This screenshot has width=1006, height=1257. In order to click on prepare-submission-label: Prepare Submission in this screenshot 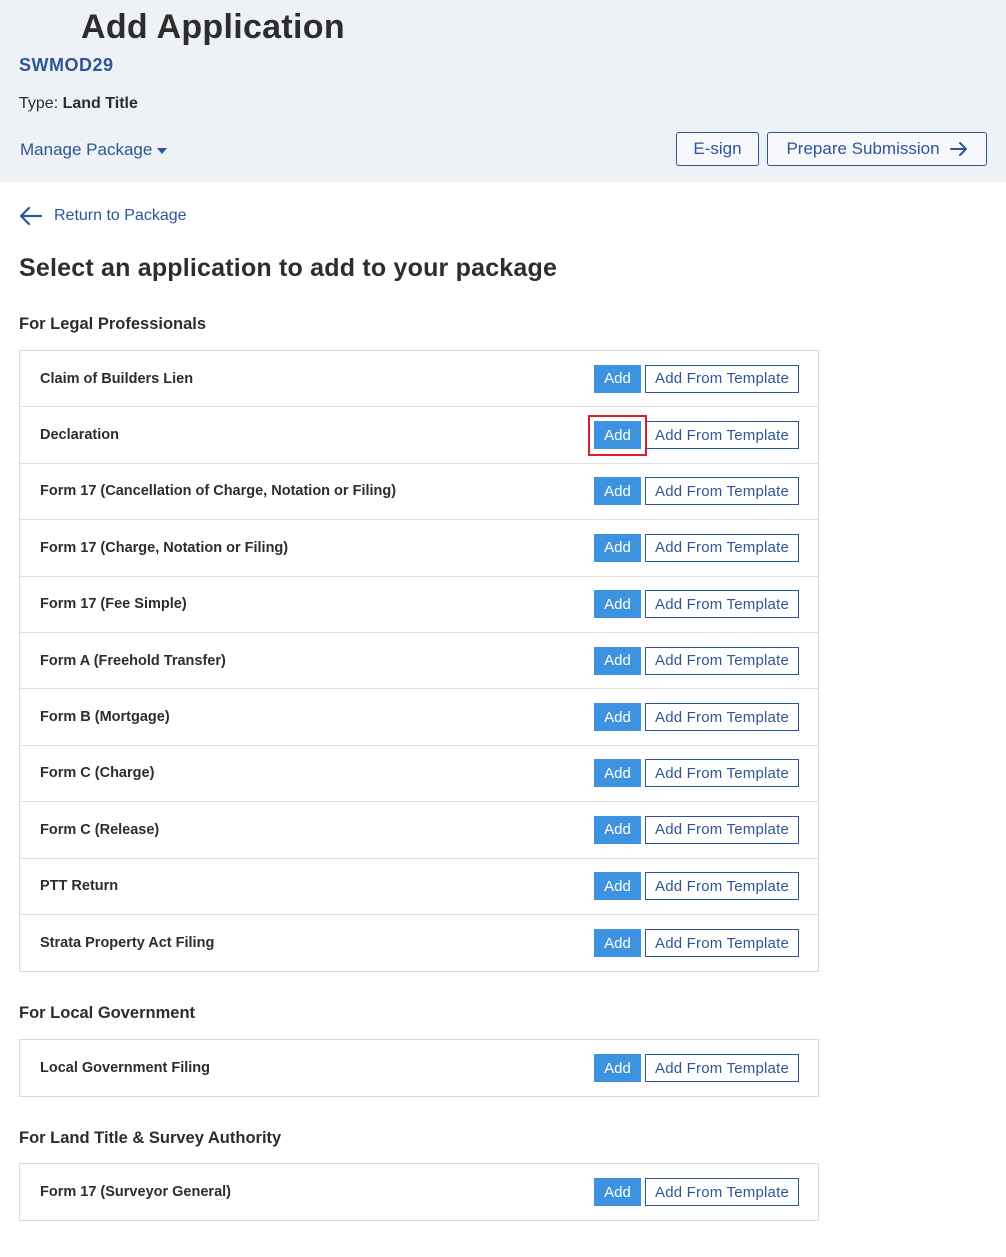, I will do `click(863, 148)`.